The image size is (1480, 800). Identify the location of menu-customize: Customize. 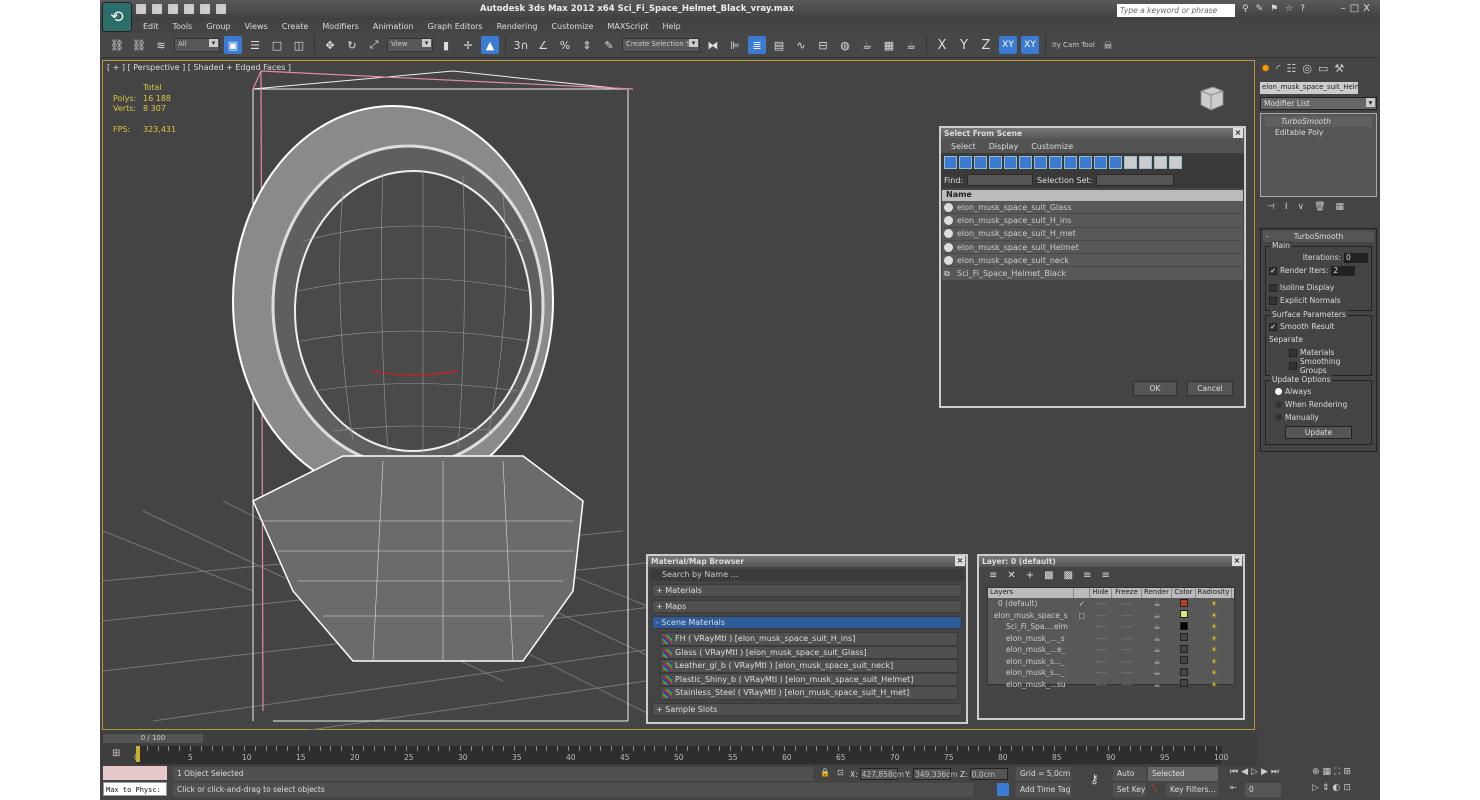
(1052, 146).